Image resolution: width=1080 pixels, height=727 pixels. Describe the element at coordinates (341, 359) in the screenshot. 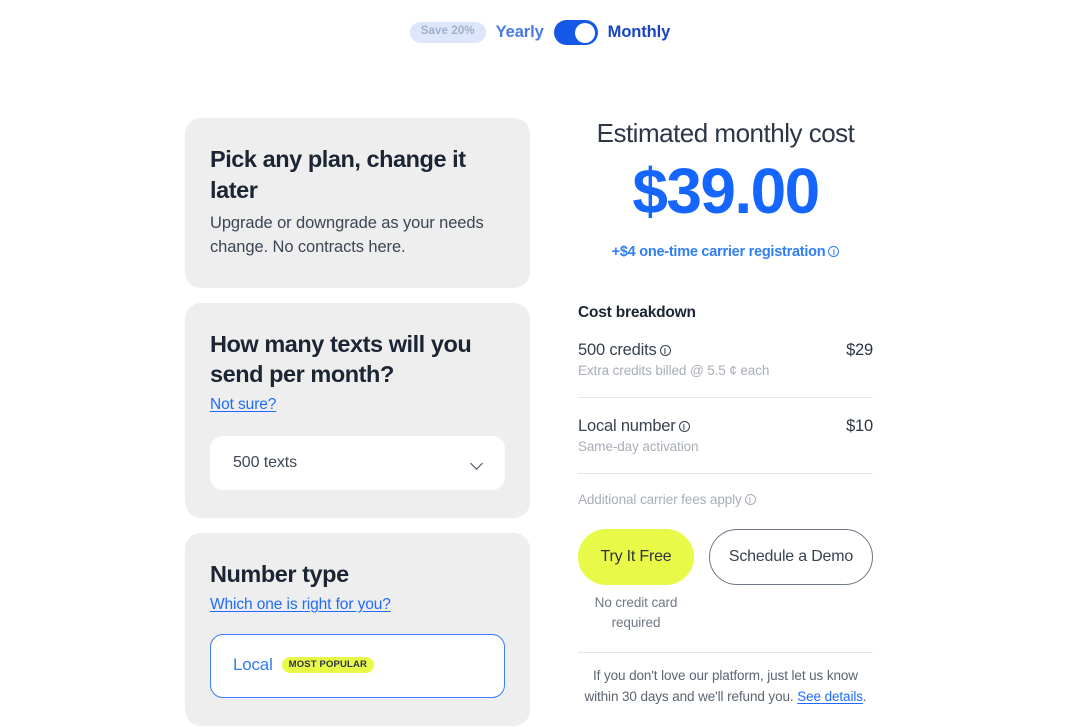

I see `text-volume-title: How many texts will you send per month?` at that location.